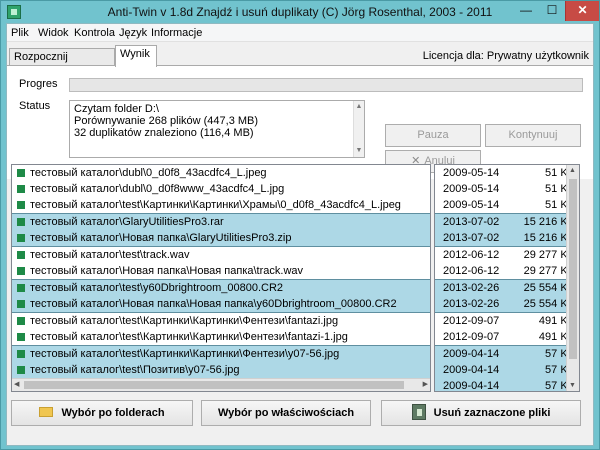 The width and height of the screenshot is (600, 450). I want to click on menu-informacje: Informacje, so click(176, 33).